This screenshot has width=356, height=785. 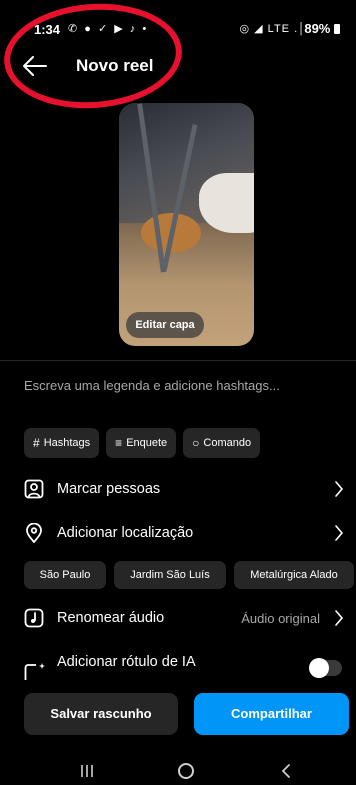 What do you see at coordinates (147, 443) in the screenshot?
I see `chip-label: Enquete` at bounding box center [147, 443].